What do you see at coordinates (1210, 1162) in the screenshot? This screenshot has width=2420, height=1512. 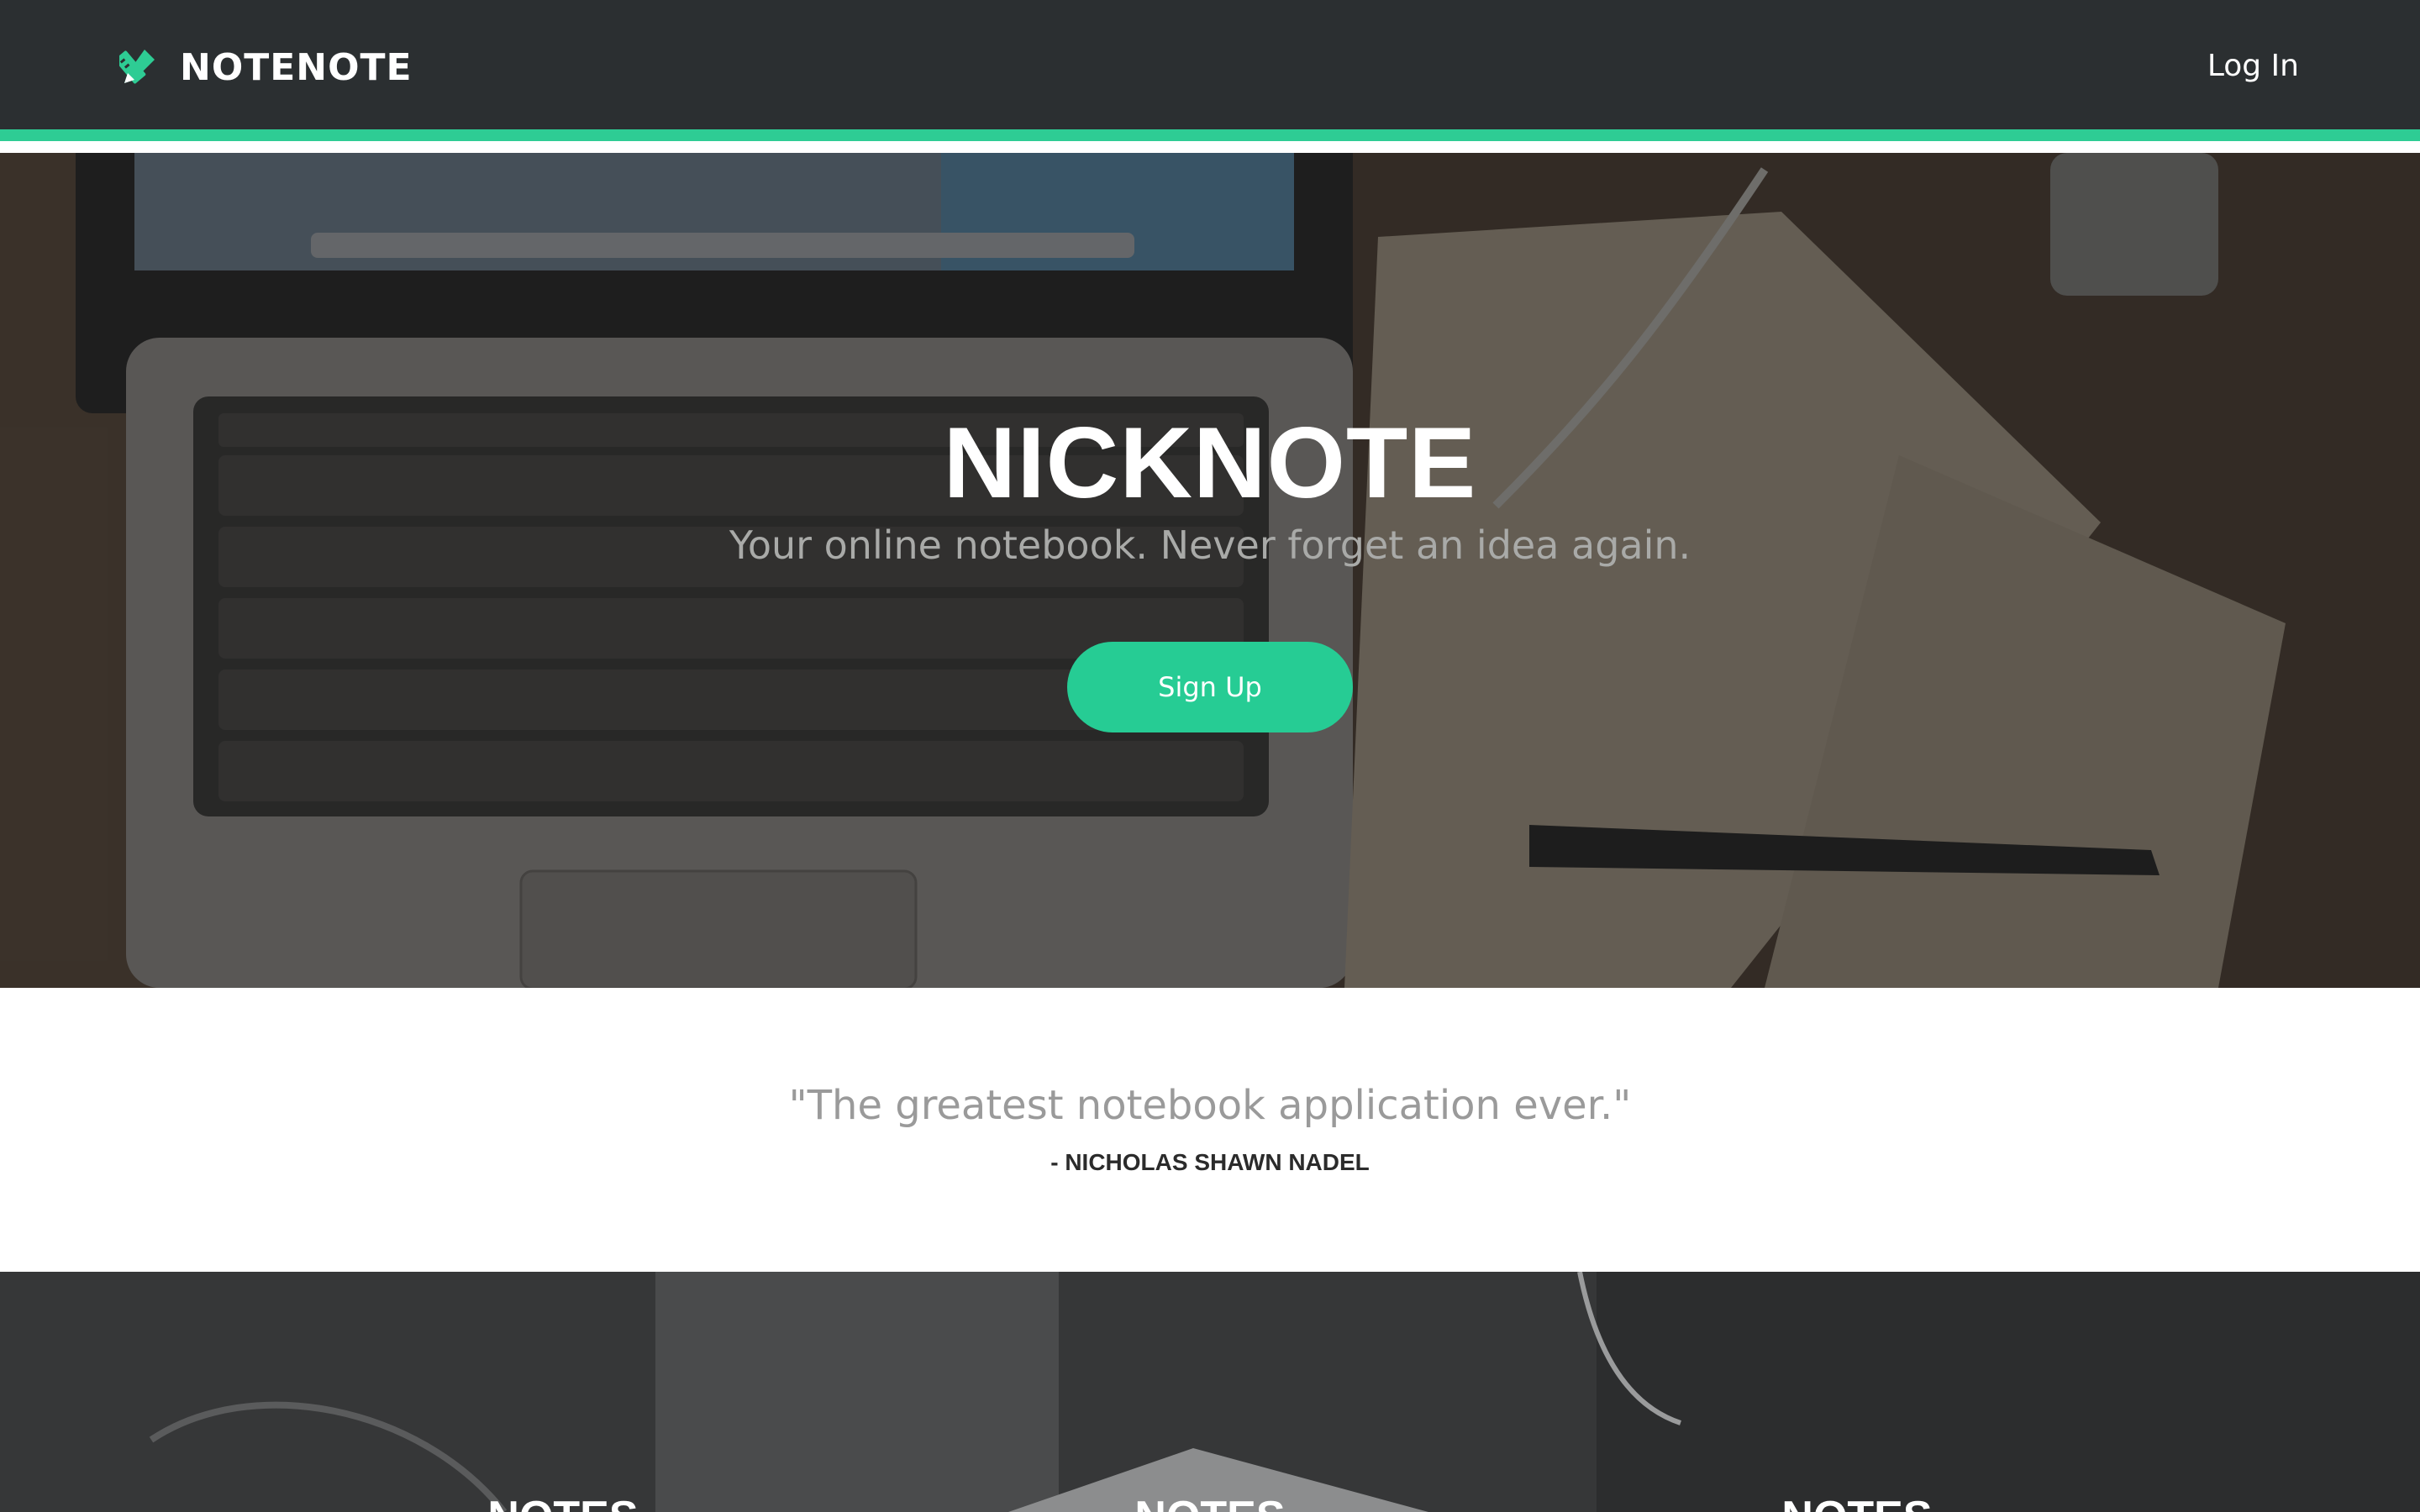 I see `testimonial-author: - NICHOLAS SHAWN NADEL` at bounding box center [1210, 1162].